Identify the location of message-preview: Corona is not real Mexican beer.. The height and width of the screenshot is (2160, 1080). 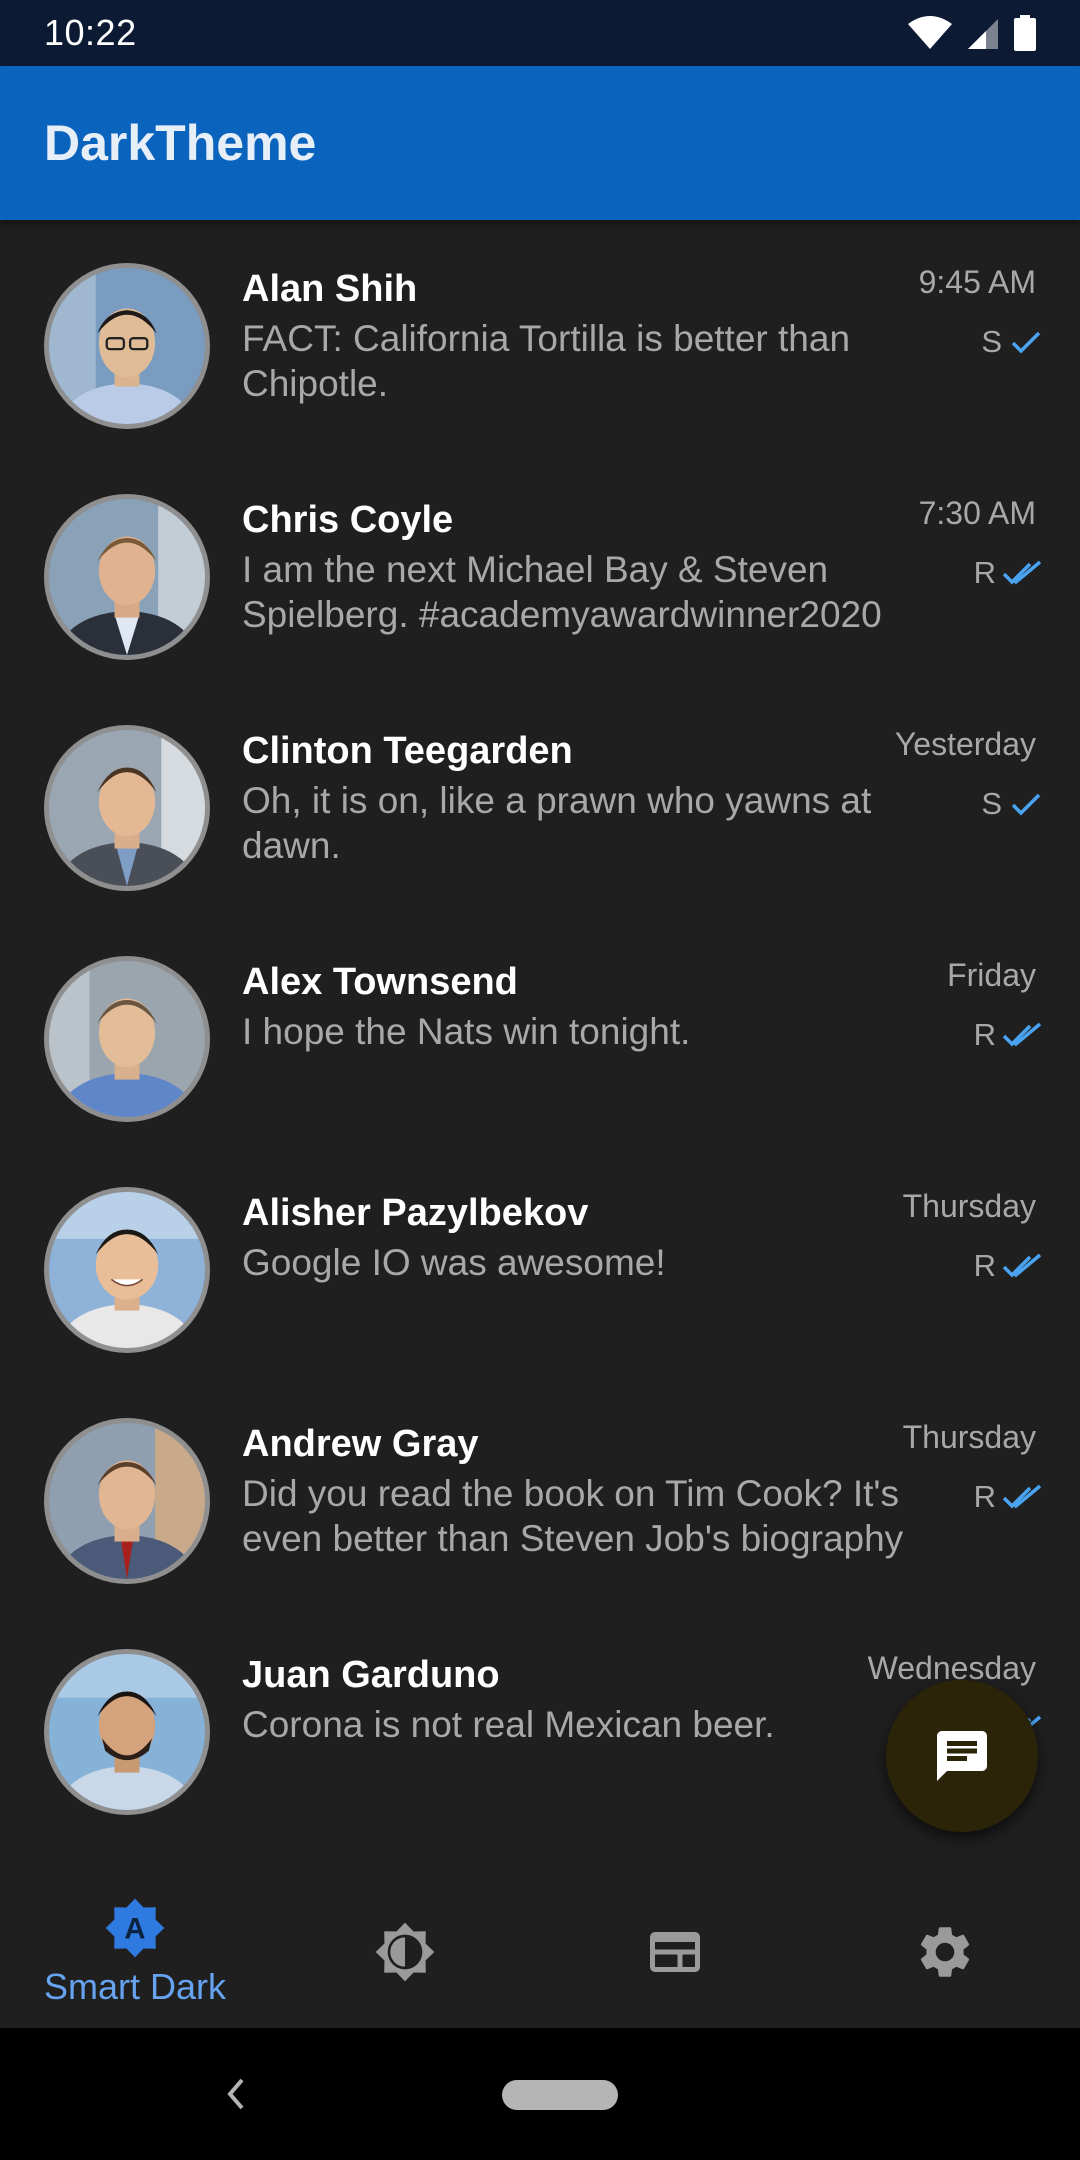
(508, 1724).